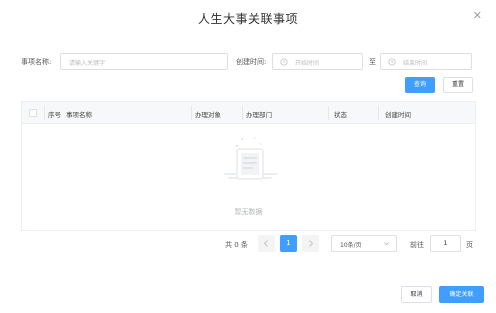 Image resolution: width=496 pixels, height=313 pixels. I want to click on prev-page-button, so click(266, 243).